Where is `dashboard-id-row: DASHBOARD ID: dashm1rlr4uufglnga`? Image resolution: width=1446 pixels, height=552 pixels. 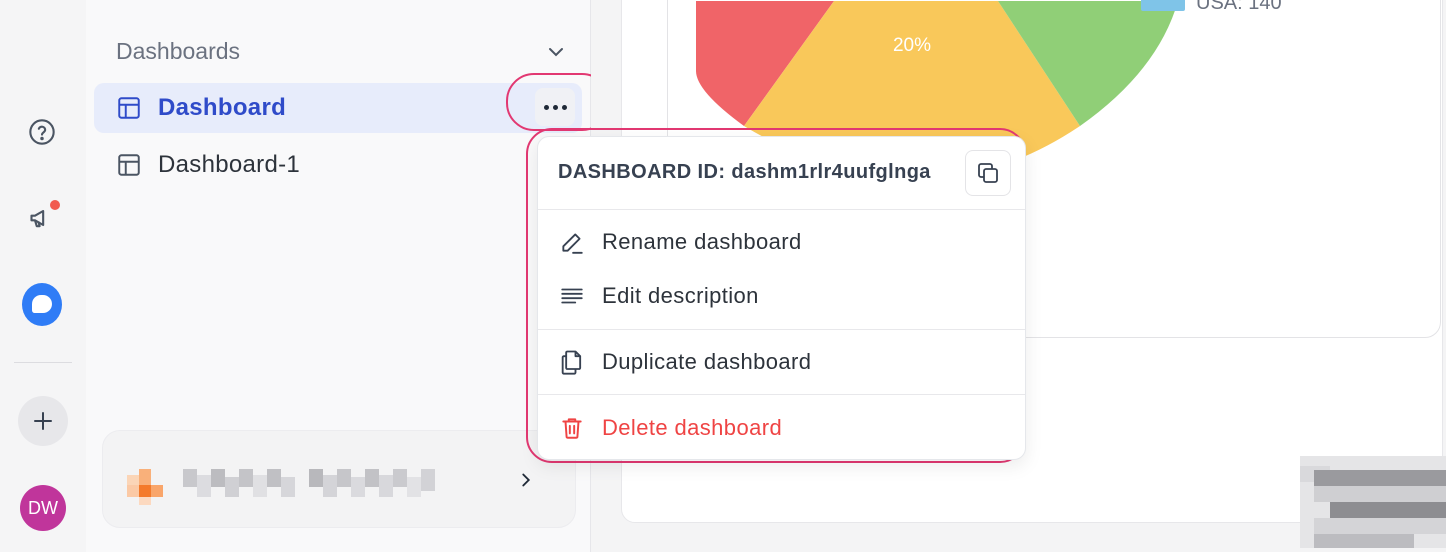
dashboard-id-row: DASHBOARD ID: dashm1rlr4uufglnga is located at coordinates (781, 173).